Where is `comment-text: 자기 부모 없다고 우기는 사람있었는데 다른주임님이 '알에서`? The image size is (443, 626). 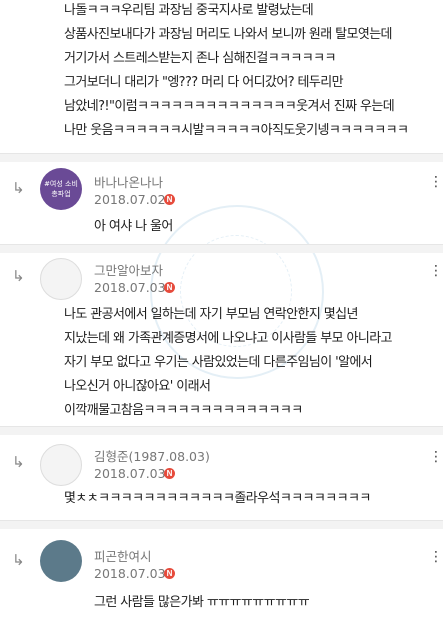
comment-text: 자기 부모 없다고 우기는 사람있었는데 다른주임님이 '알에서 is located at coordinates (218, 362).